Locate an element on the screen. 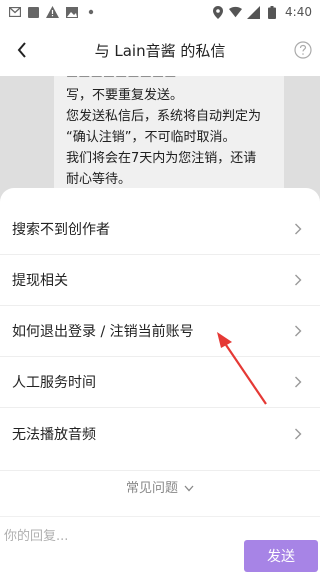 This screenshot has width=320, height=576. faq-item-logout-cancel-account: 如何退出登录 / 注销当前账号 is located at coordinates (160, 331).